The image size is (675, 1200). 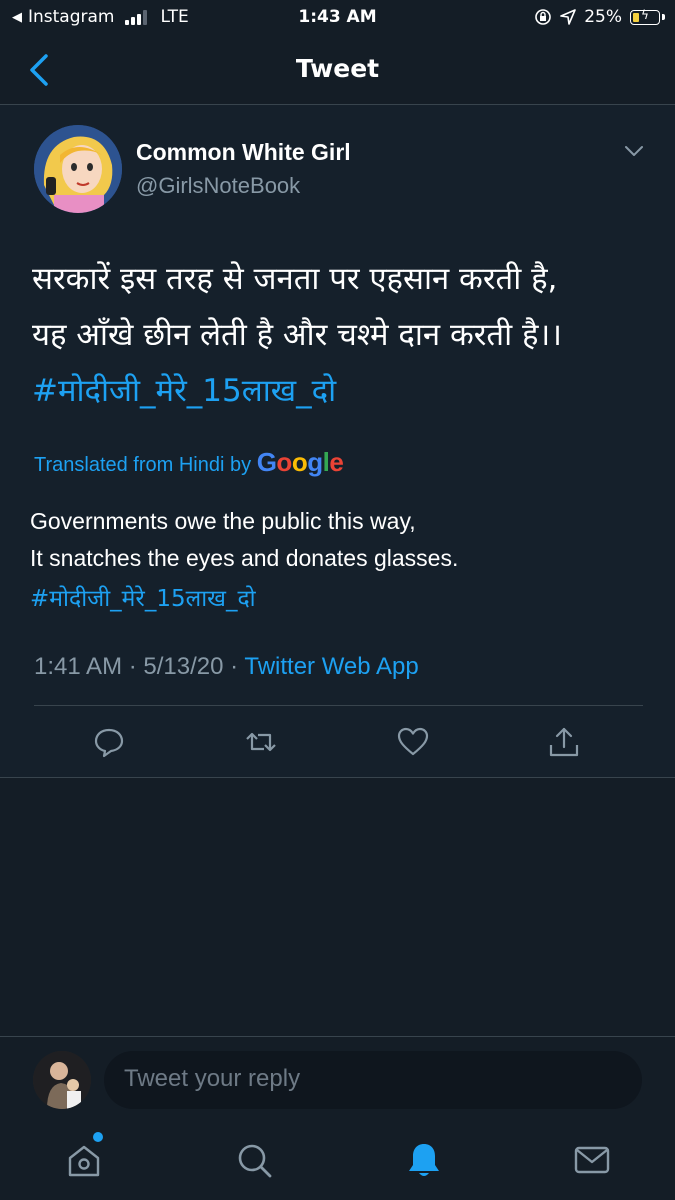 I want to click on battery-icon: ϟ, so click(x=645, y=16).